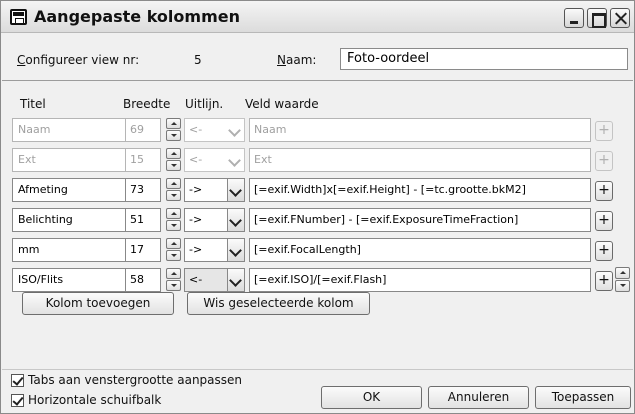 Image resolution: width=635 pixels, height=414 pixels. I want to click on column-title-input: Ext, so click(70, 160).